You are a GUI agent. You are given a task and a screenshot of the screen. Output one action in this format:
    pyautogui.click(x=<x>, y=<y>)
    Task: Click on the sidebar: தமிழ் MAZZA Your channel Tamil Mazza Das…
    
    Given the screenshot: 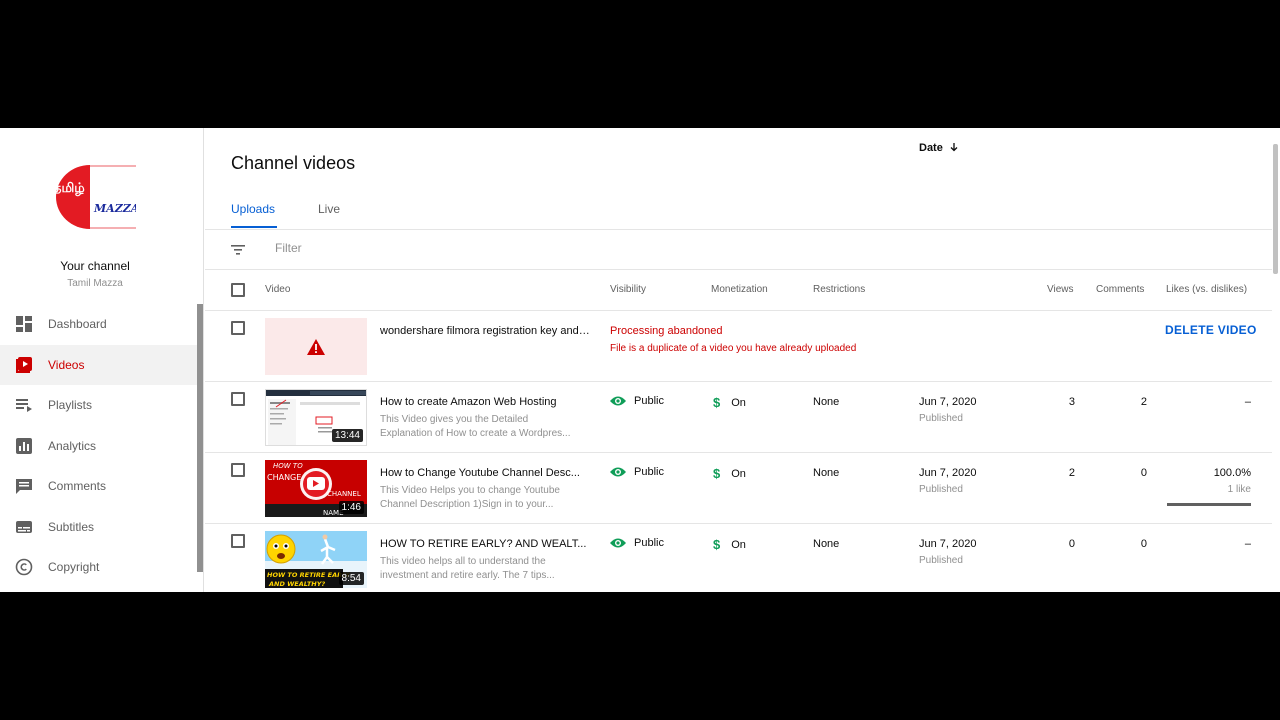 What is the action you would take?
    pyautogui.click(x=102, y=360)
    